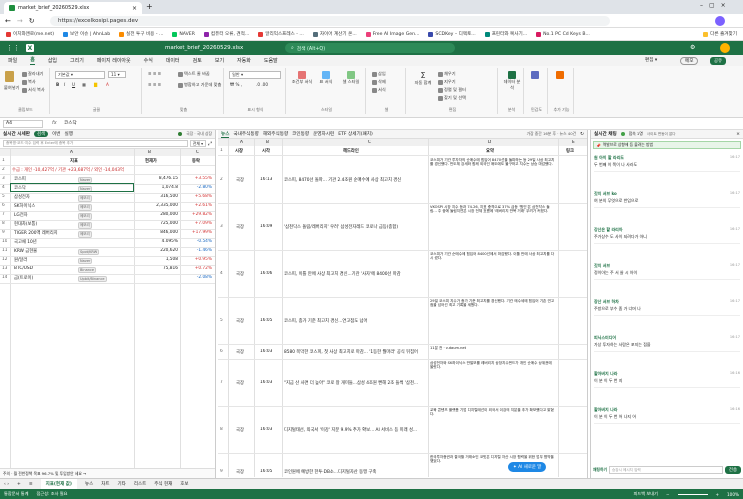  Describe the element at coordinates (44, 473) in the screenshot. I see `footer-text: 주의 · 월 전반정책 목표 96.7% 및 투입방안 세요 →` at that location.